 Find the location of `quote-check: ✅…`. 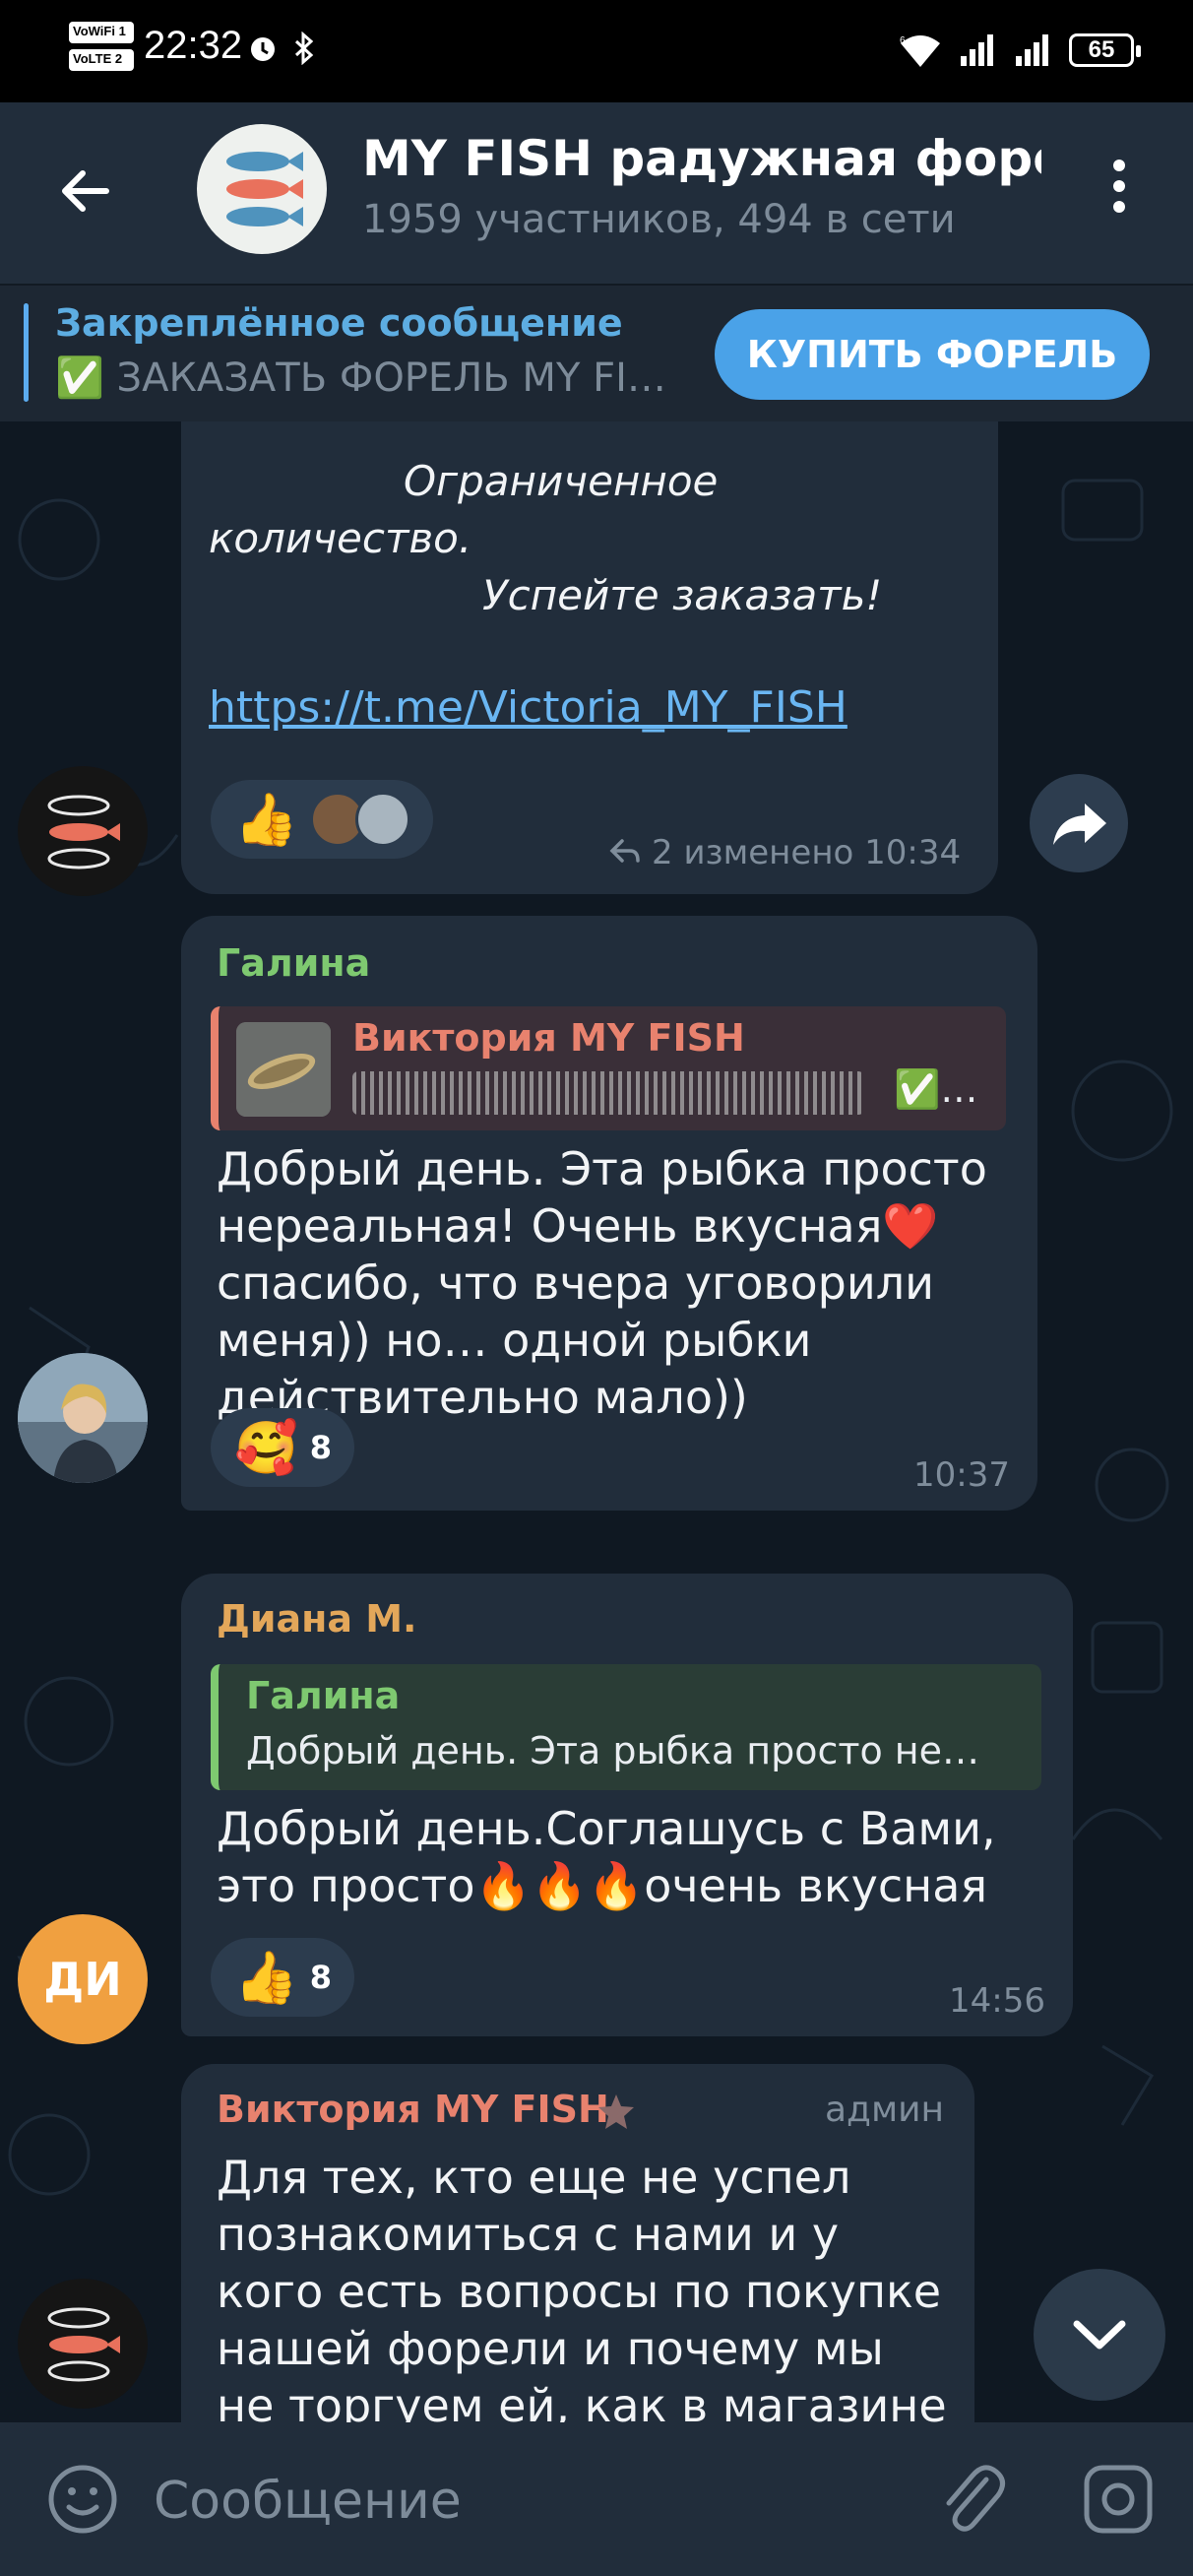

quote-check: ✅… is located at coordinates (936, 1089).